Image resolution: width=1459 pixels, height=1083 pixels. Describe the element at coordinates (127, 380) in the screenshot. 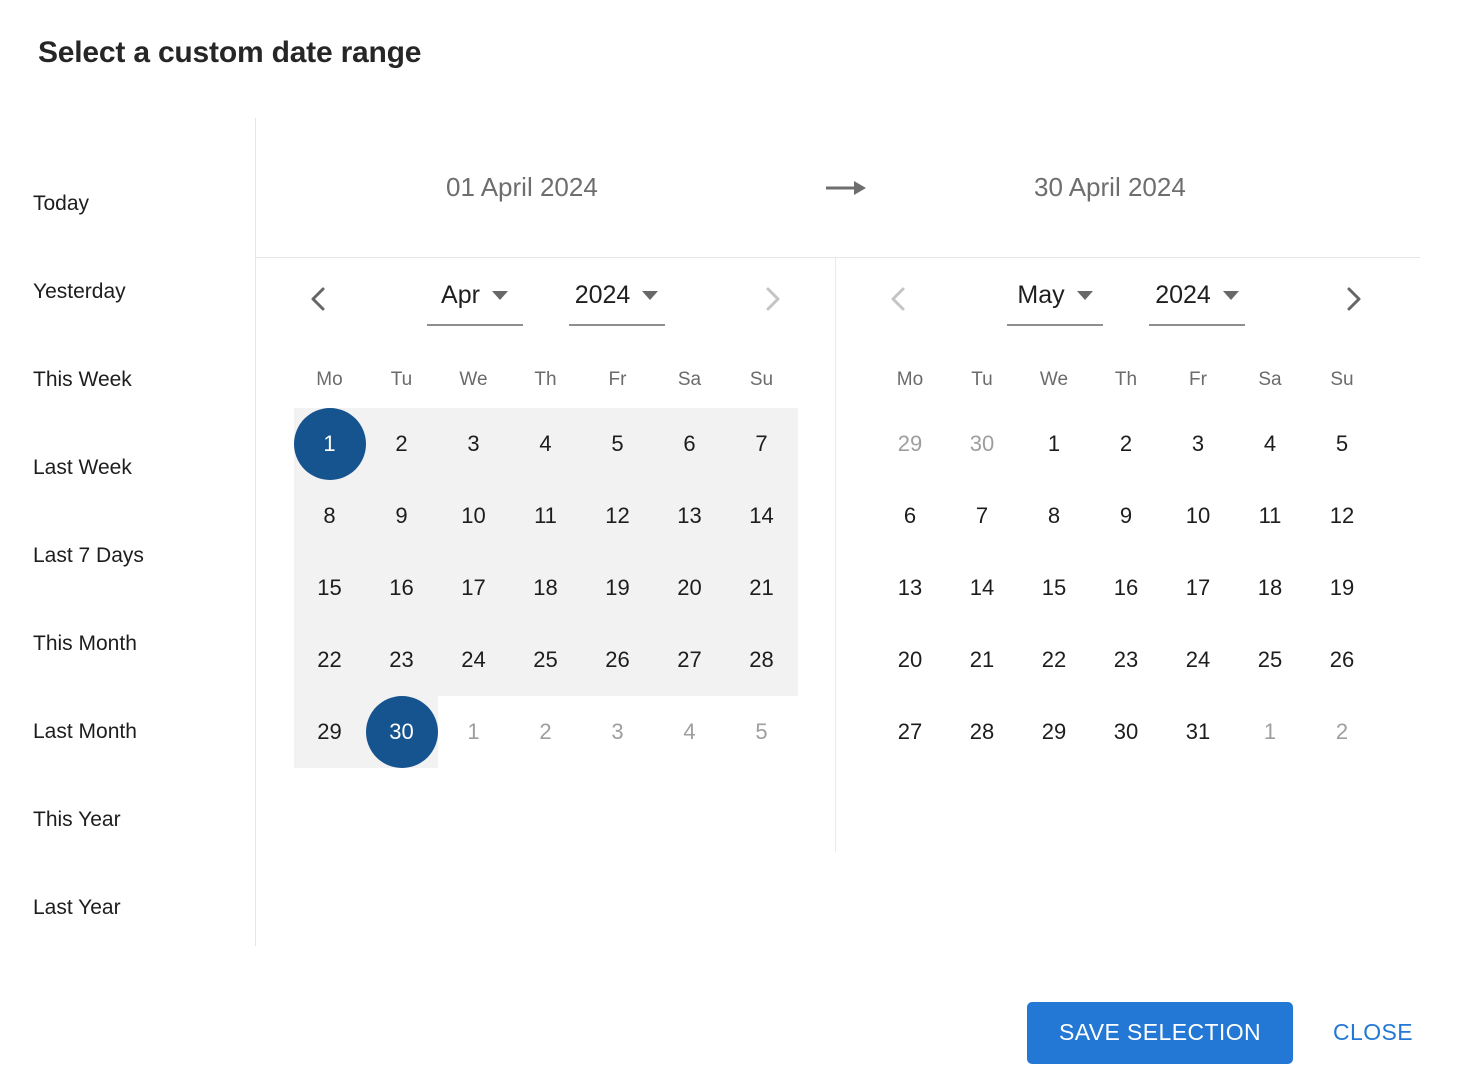

I see `preset-item-this-week: This Week` at that location.